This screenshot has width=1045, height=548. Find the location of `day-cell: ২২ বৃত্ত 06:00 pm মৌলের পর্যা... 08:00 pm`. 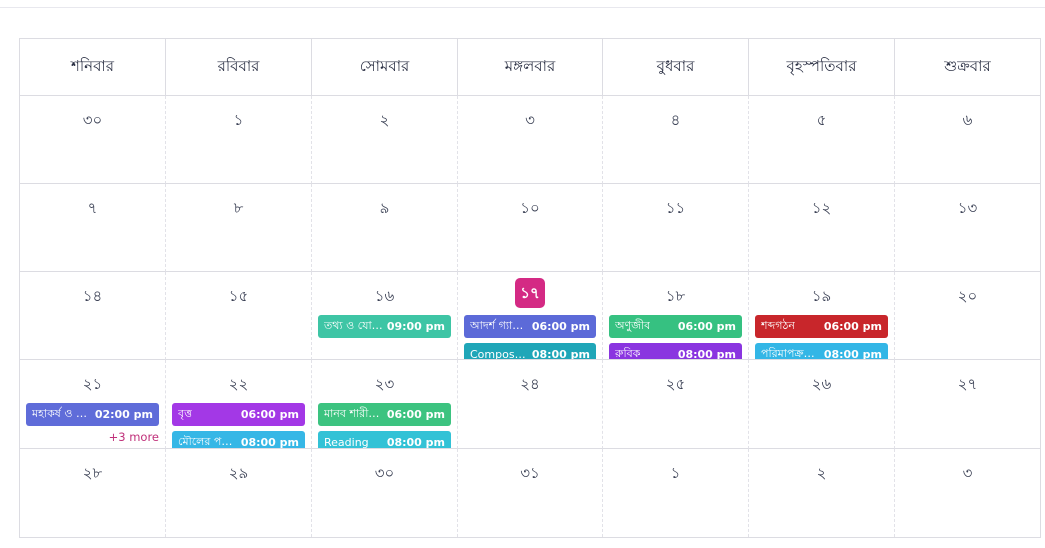

day-cell: ২২ বৃত্ত 06:00 pm মৌলের পর্যা... 08:00 pm is located at coordinates (239, 404).